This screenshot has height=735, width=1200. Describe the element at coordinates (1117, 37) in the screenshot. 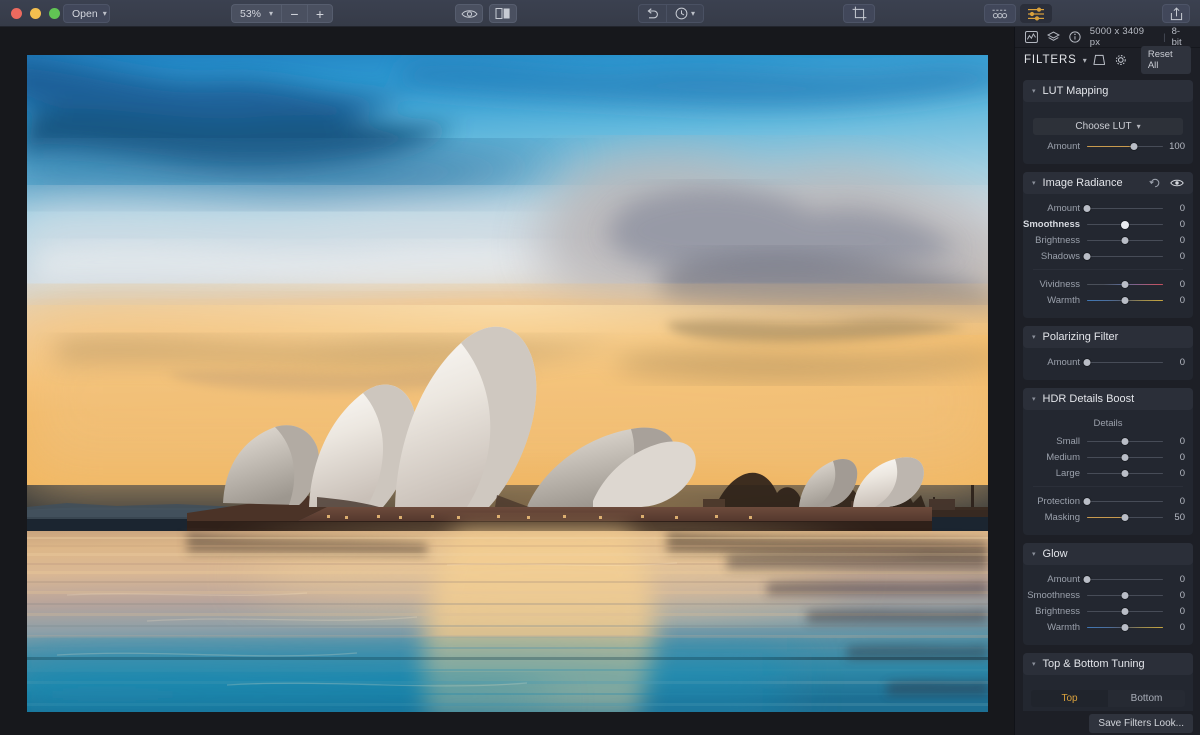

I see `image-dimensions: 5000 x 3409 px` at that location.